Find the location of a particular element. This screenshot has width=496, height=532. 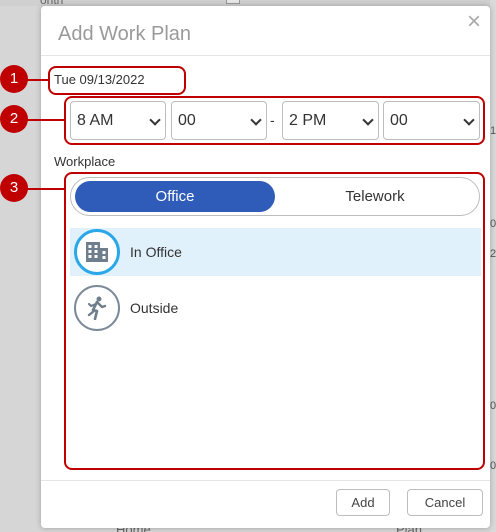

footer-divider is located at coordinates (265, 480).